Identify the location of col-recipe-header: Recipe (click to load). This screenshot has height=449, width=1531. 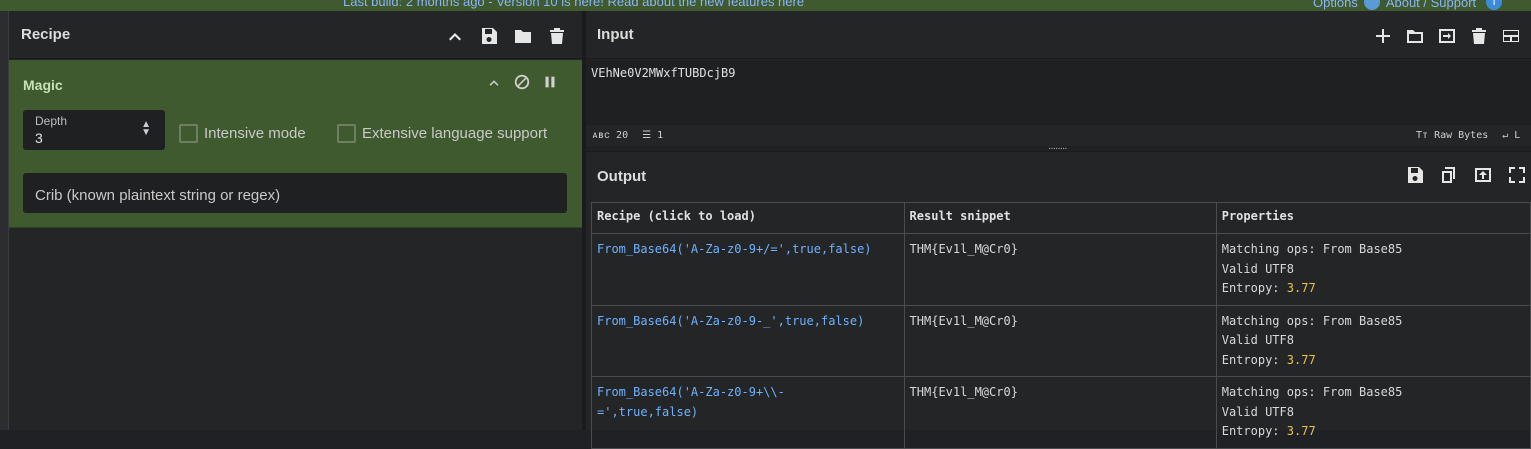
(748, 218).